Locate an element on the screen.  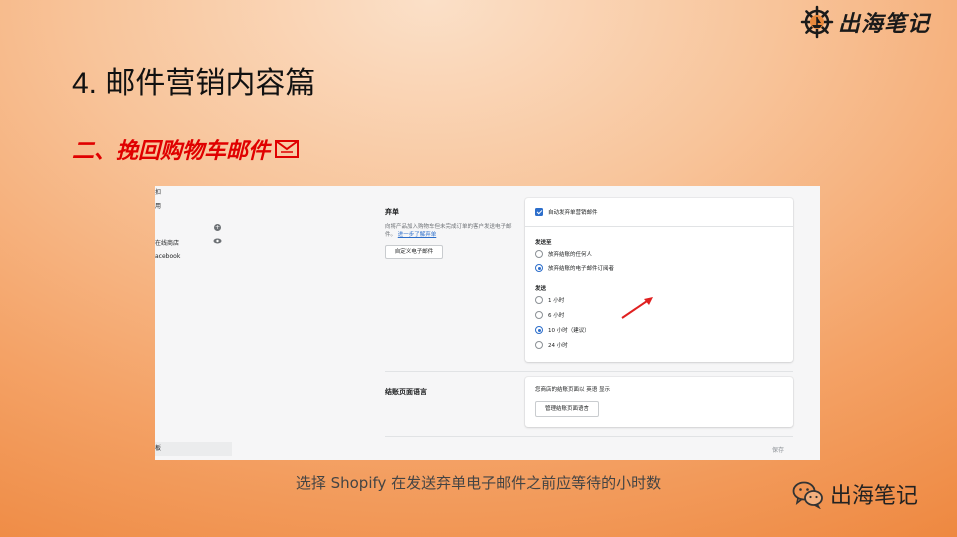
wechat-brand: 出海笔记 is located at coordinates (855, 494).